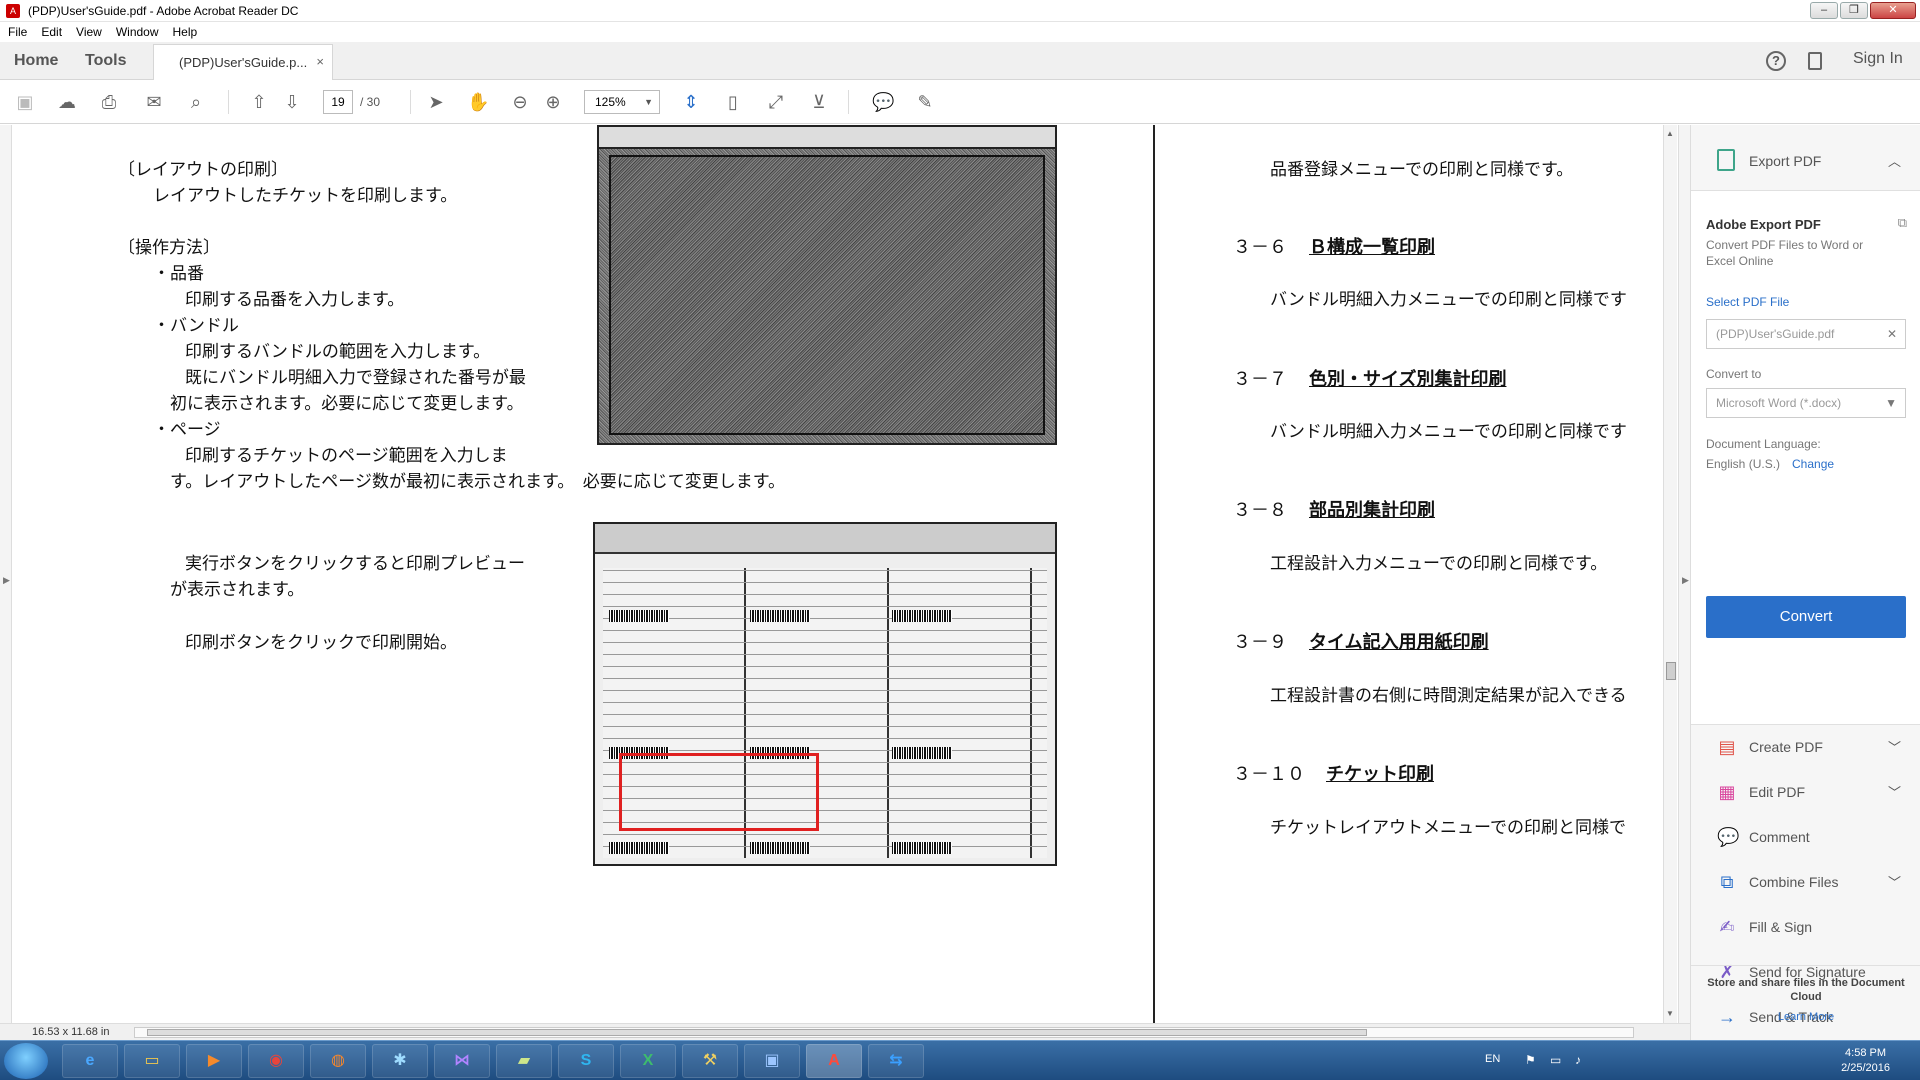 The height and width of the screenshot is (1080, 1920). What do you see at coordinates (1776, 61) in the screenshot?
I see `help-icon: ?` at bounding box center [1776, 61].